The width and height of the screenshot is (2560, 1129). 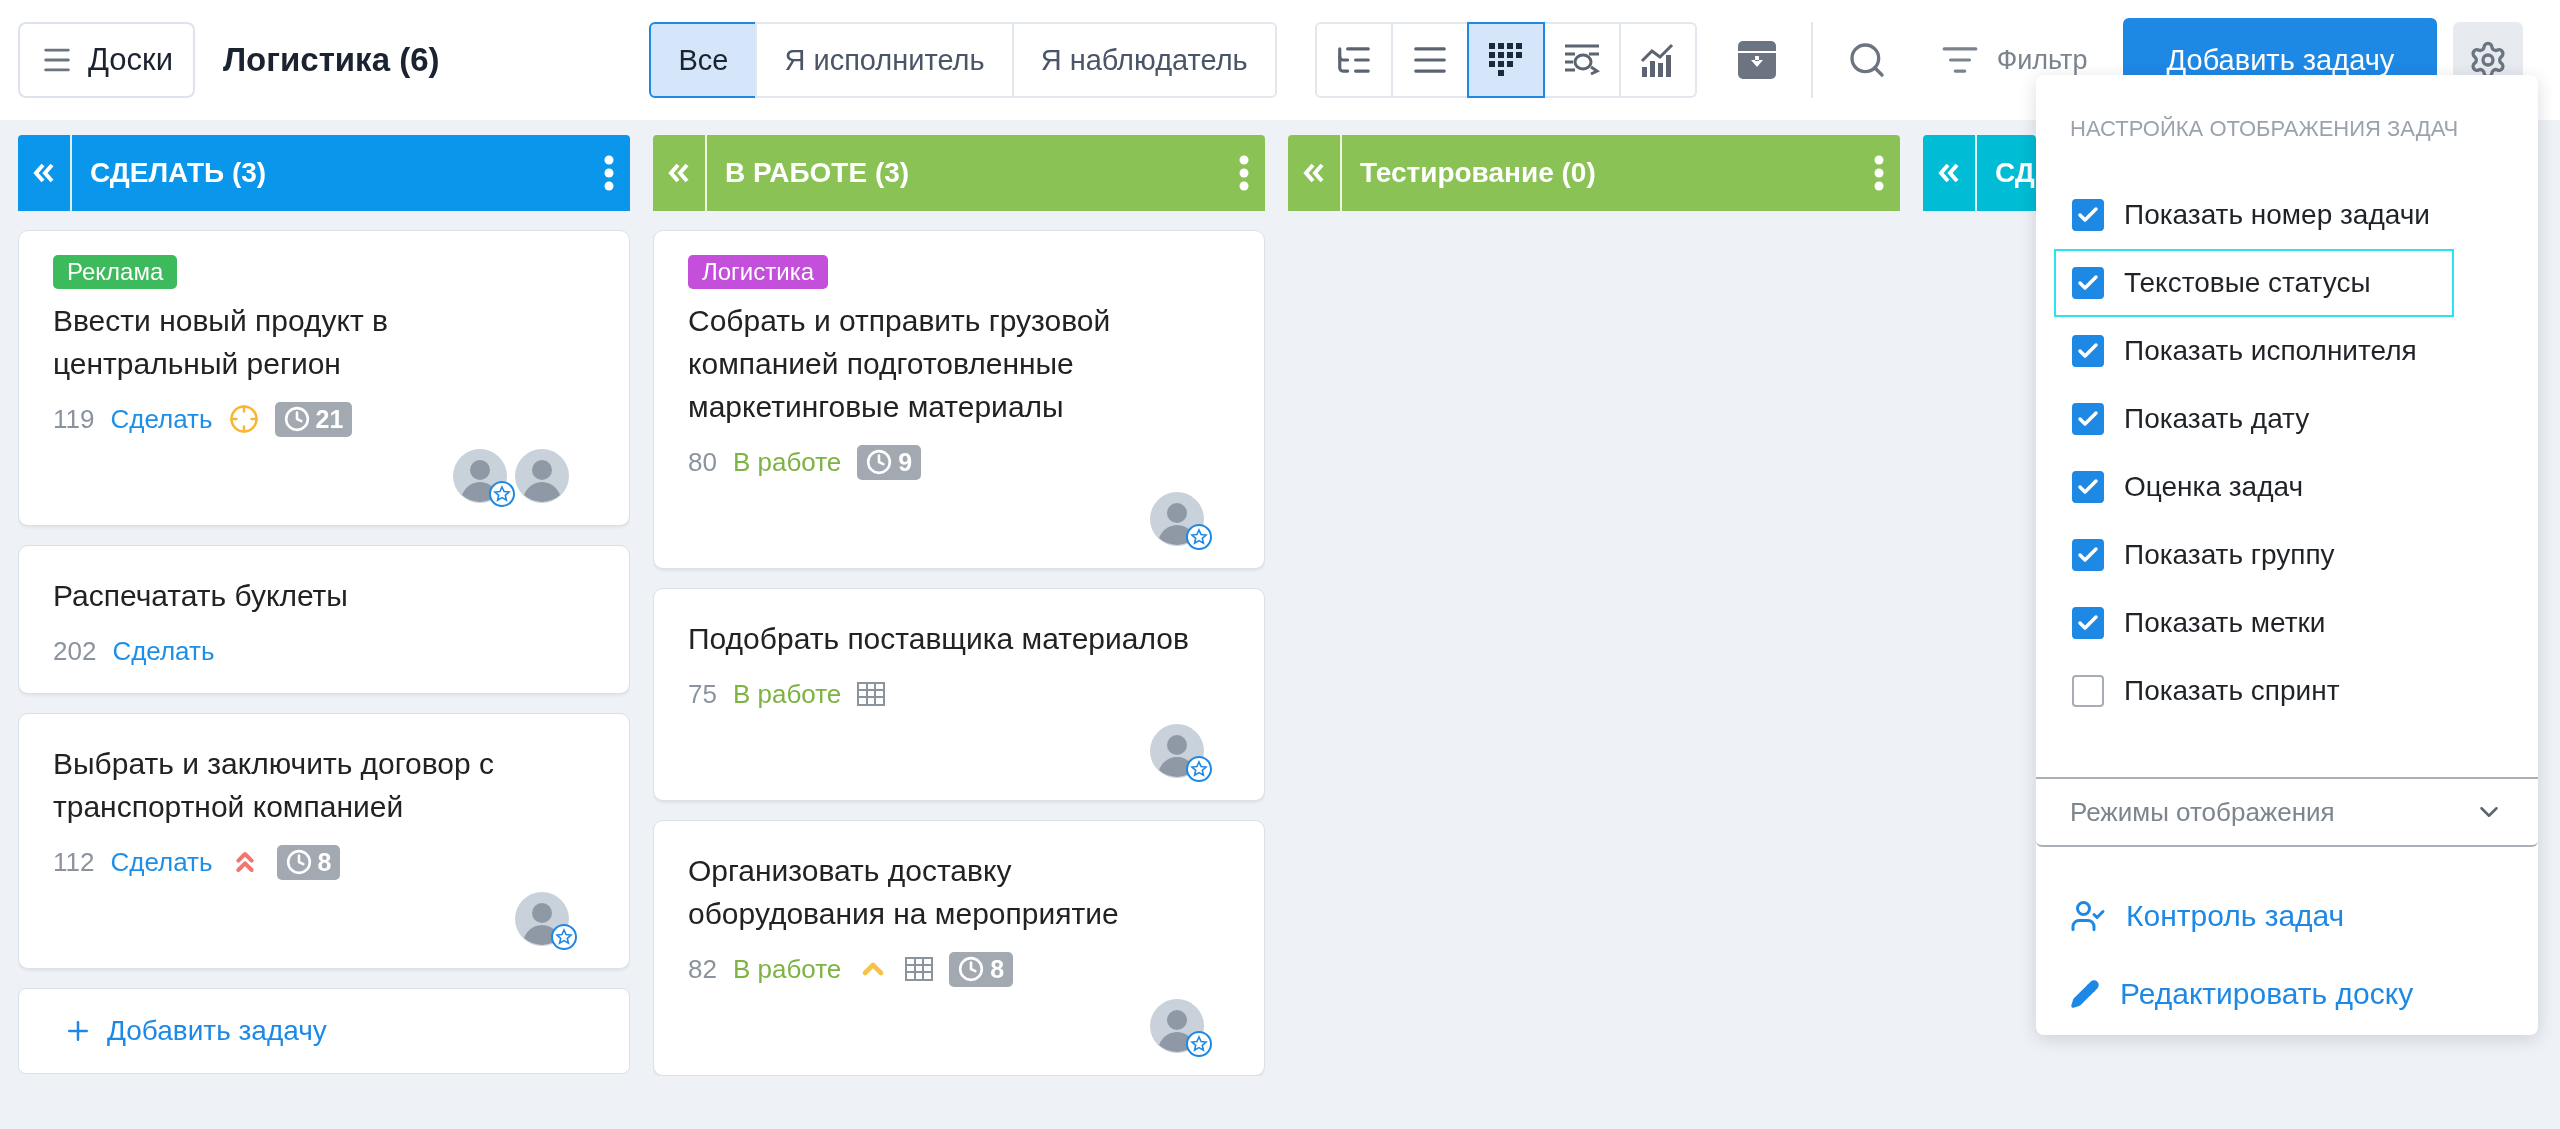 What do you see at coordinates (2270, 351) in the screenshot?
I see `option-label: Показать исполнителя` at bounding box center [2270, 351].